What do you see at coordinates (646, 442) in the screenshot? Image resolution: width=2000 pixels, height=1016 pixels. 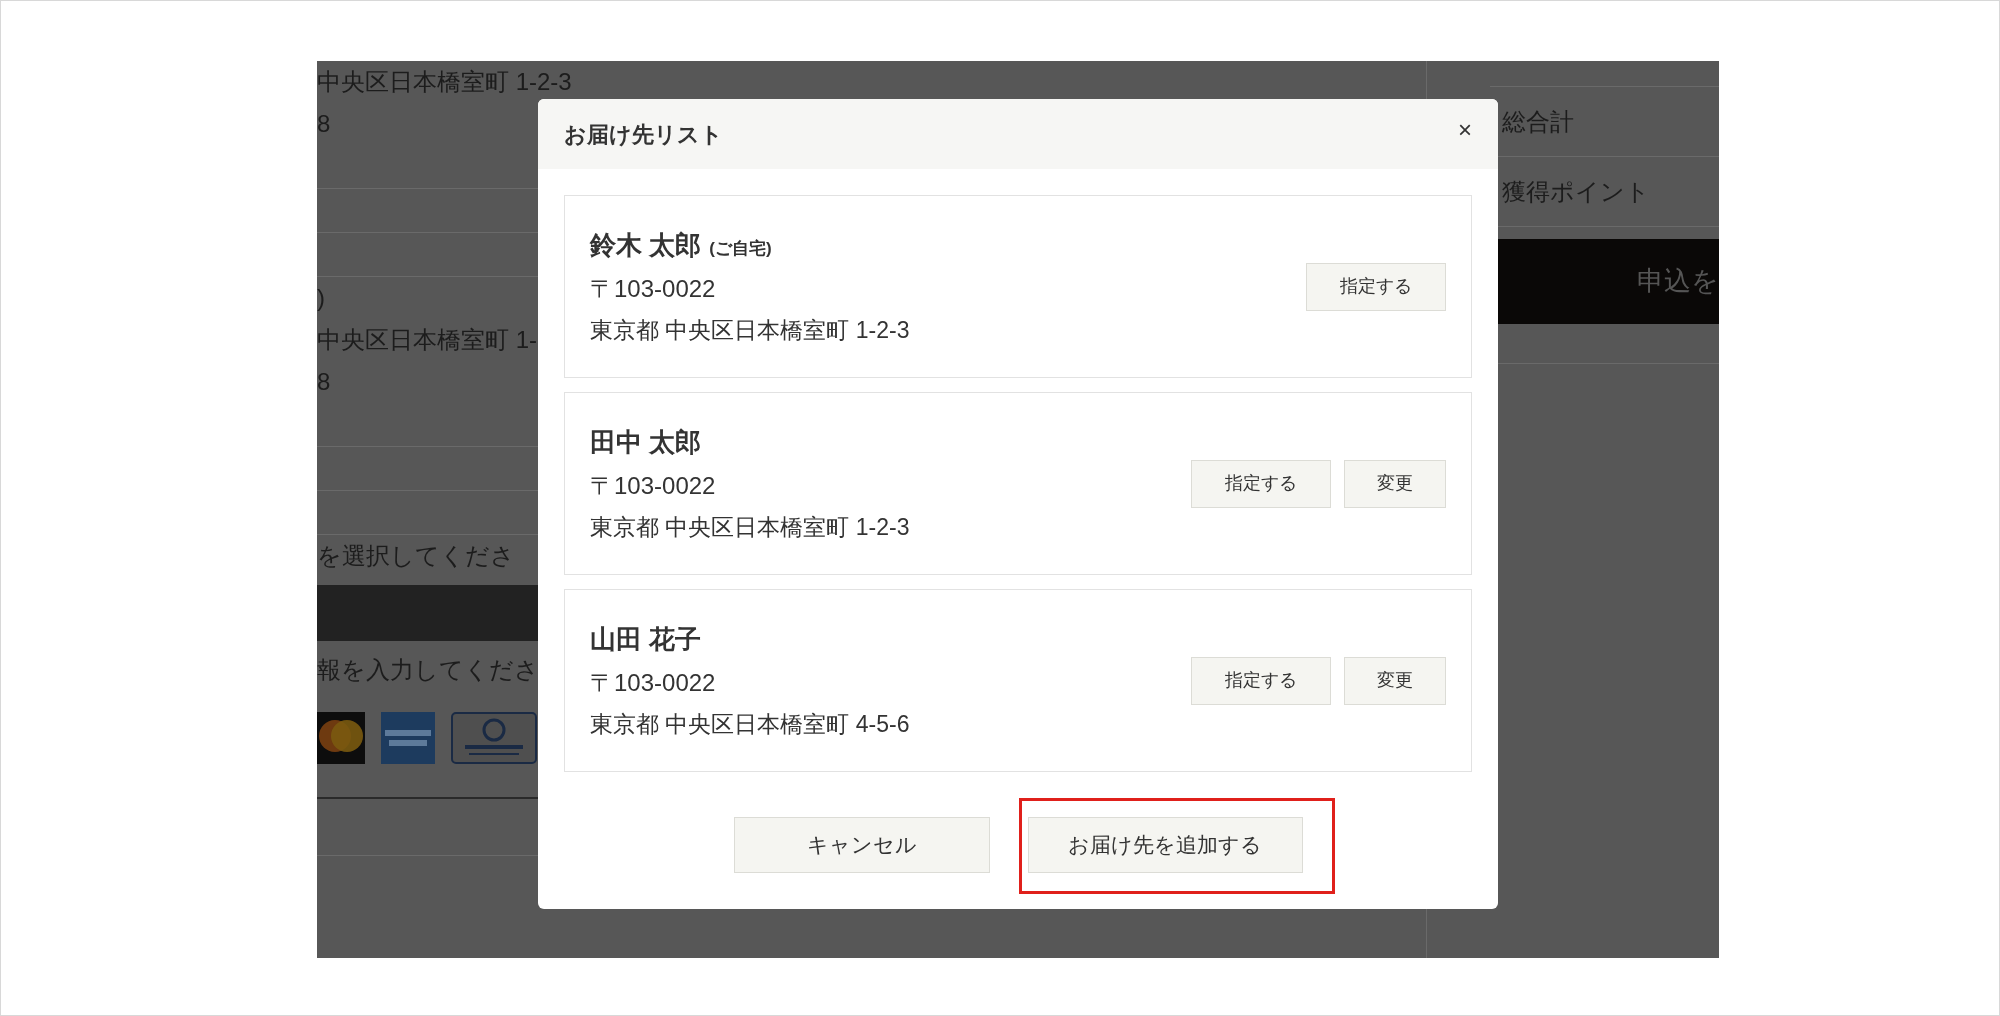 I see `recipient-name: 田中 太郎` at bounding box center [646, 442].